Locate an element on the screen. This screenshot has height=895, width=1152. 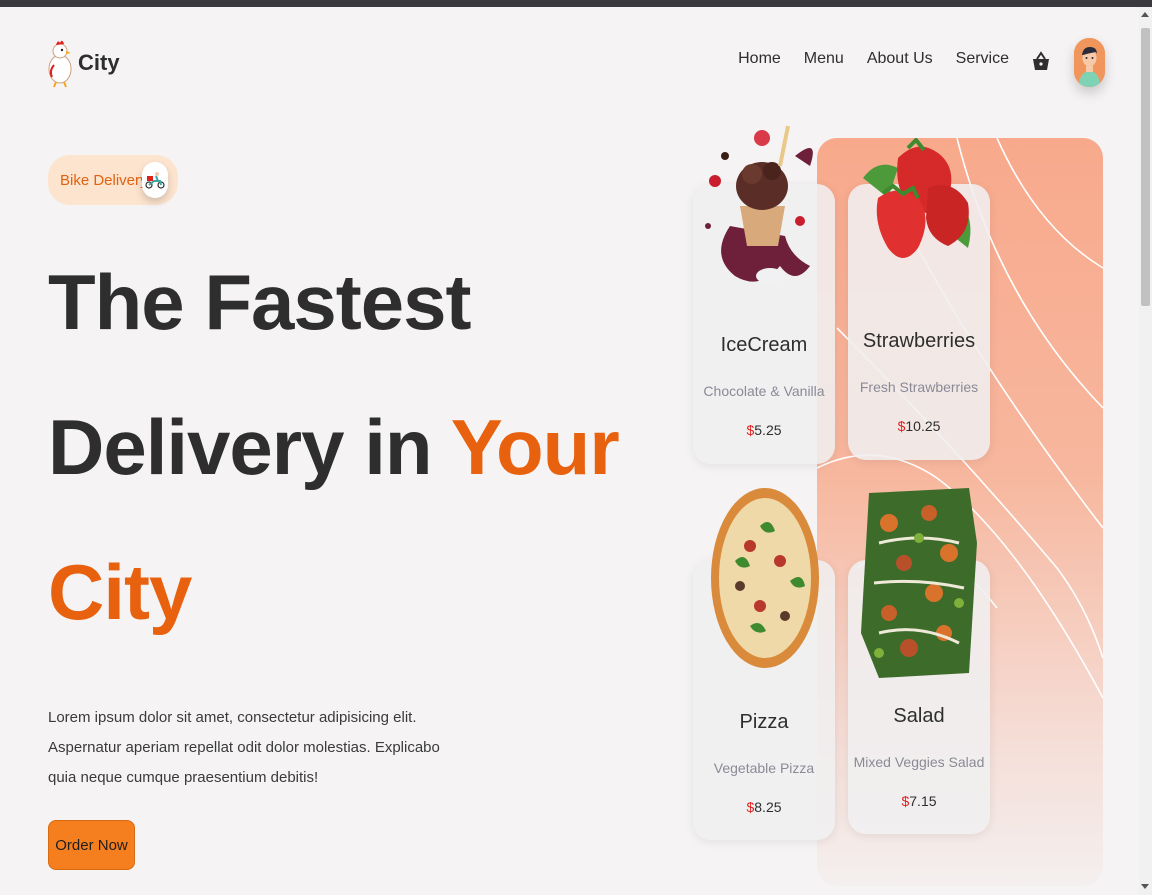
hero-title-line-2-accent: Your is located at coordinates (535, 447).